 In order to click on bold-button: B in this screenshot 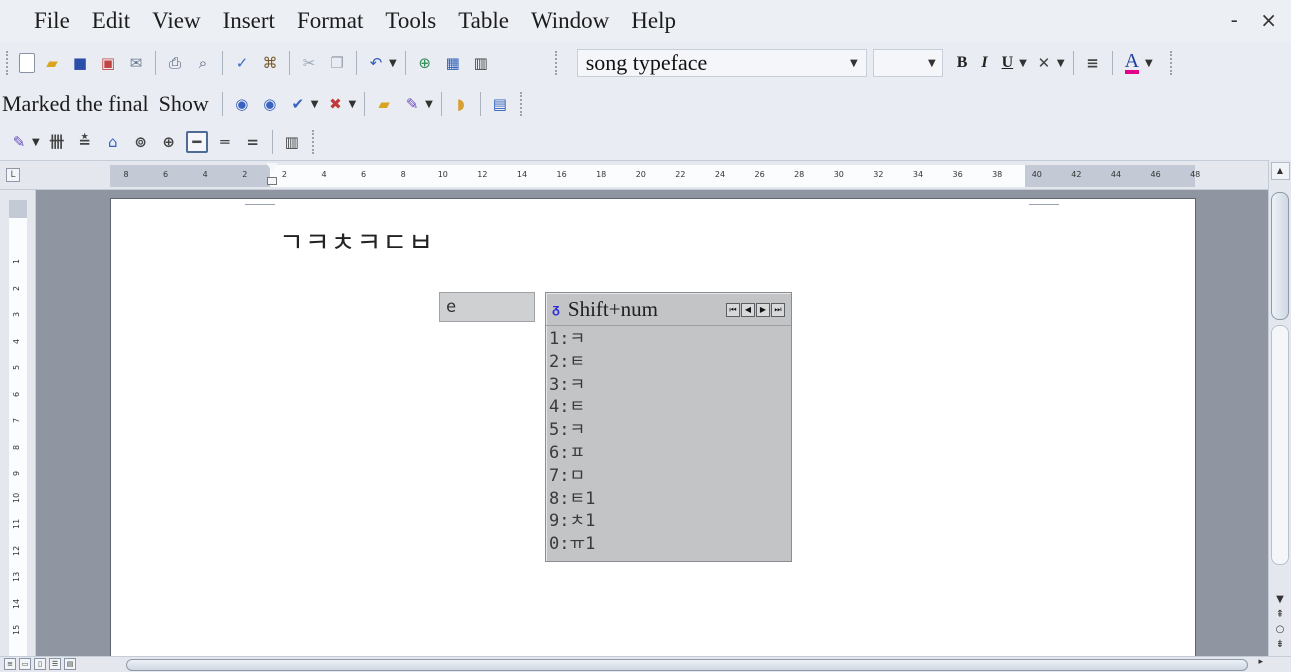, I will do `click(962, 63)`.